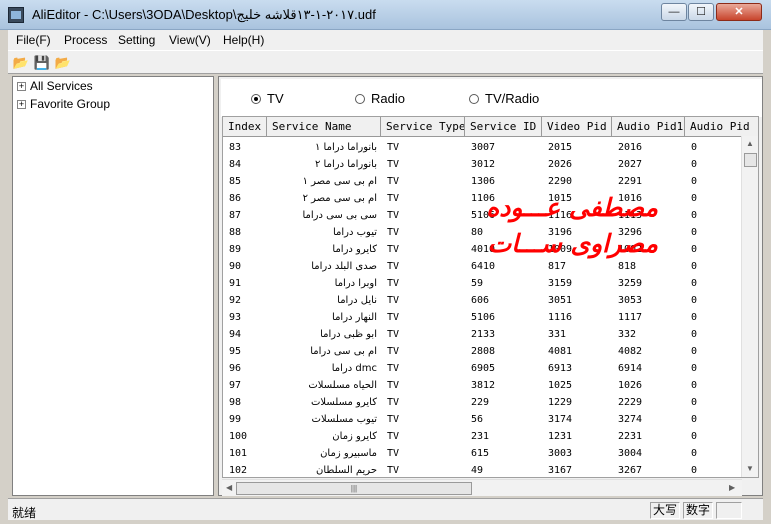 This screenshot has height=524, width=771. What do you see at coordinates (627, 334) in the screenshot?
I see `cell-audio-pid1: 332` at bounding box center [627, 334].